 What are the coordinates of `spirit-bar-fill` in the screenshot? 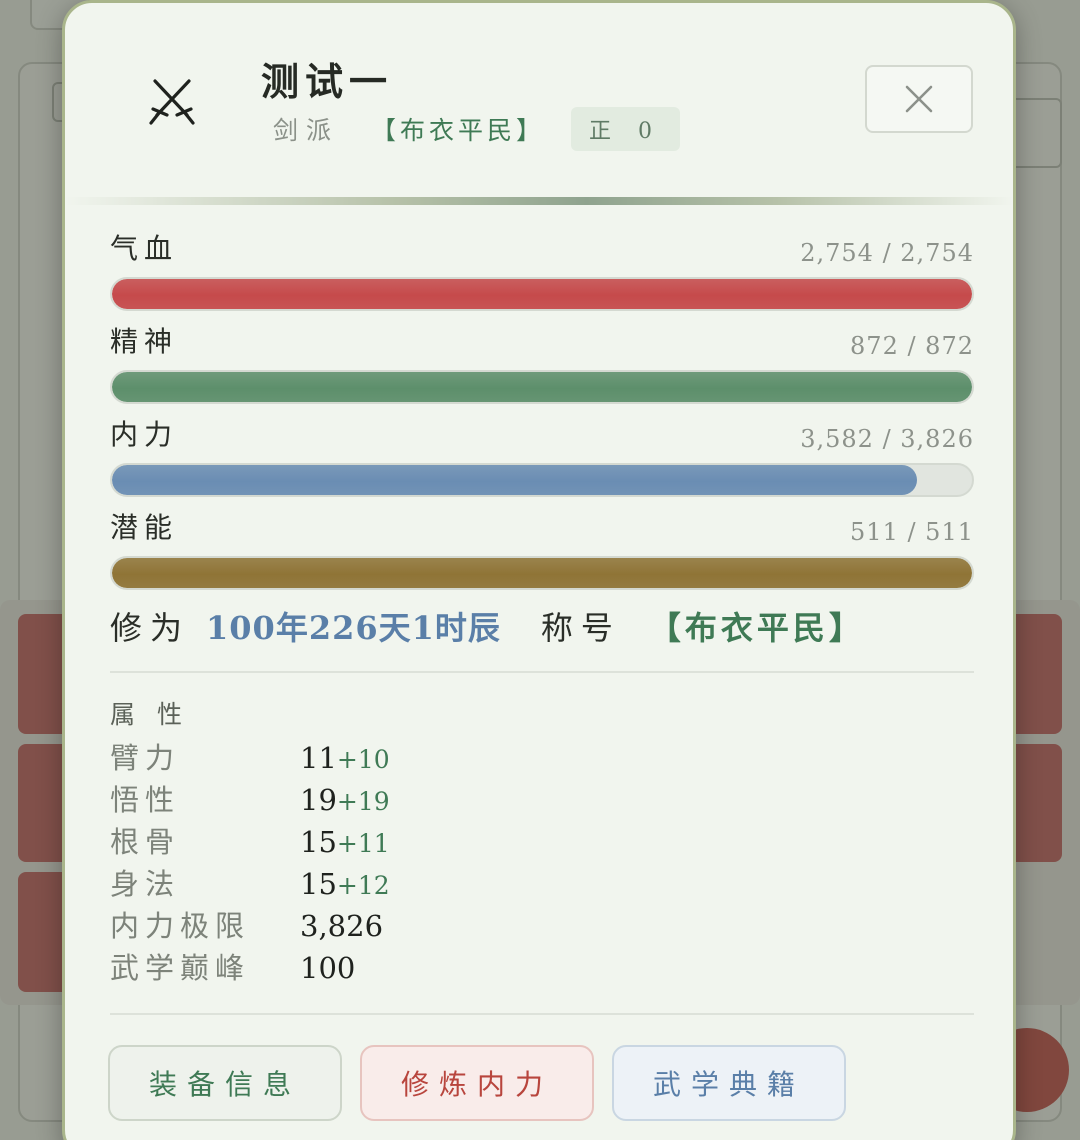 It's located at (542, 387).